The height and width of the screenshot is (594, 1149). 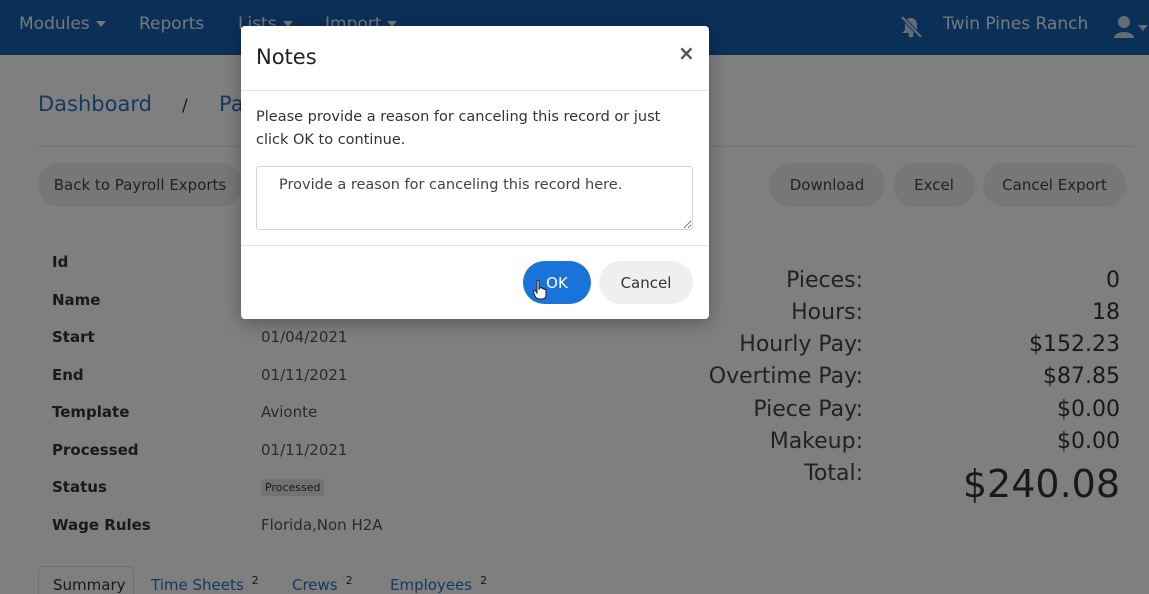 What do you see at coordinates (686, 53) in the screenshot?
I see `close-icon: ×` at bounding box center [686, 53].